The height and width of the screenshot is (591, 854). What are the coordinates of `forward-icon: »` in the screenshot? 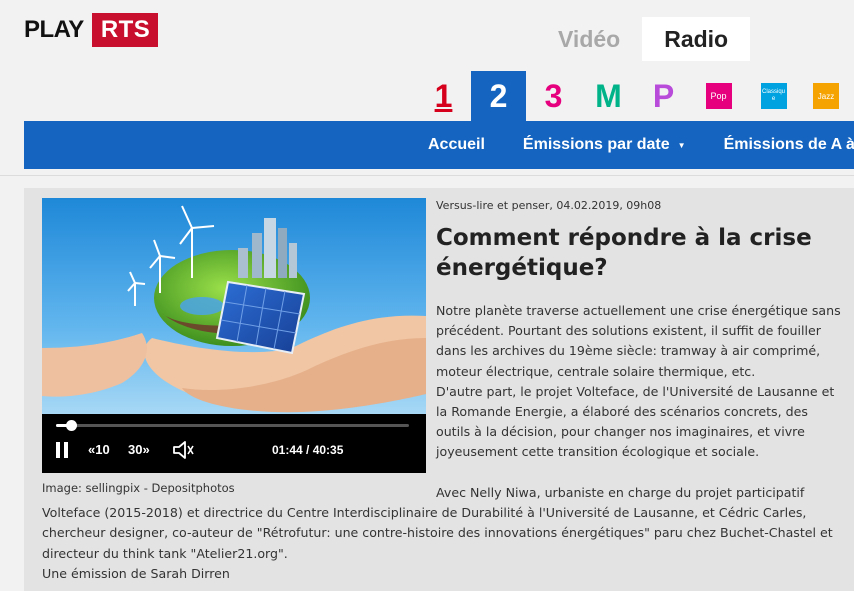 It's located at (146, 449).